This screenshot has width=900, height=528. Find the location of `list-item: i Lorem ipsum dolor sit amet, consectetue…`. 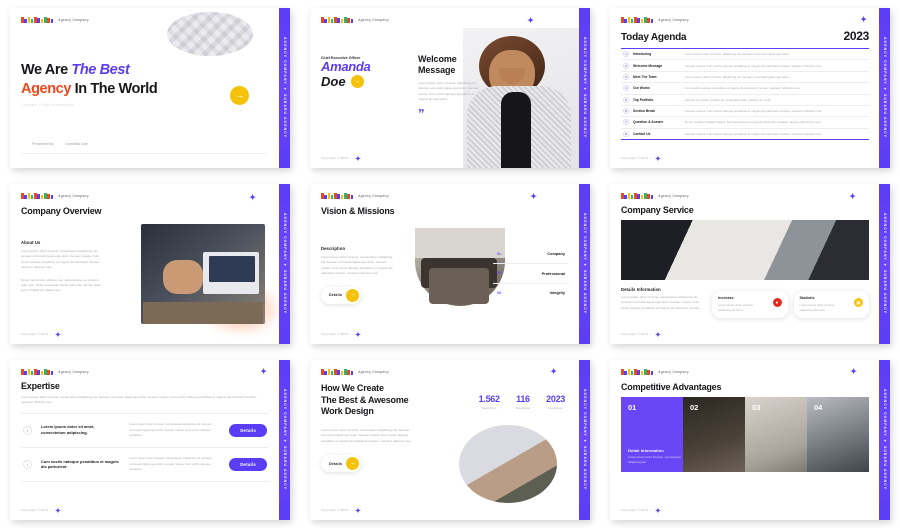

list-item: i Lorem ipsum dolor sit amet, consectetue… is located at coordinates (145, 430).